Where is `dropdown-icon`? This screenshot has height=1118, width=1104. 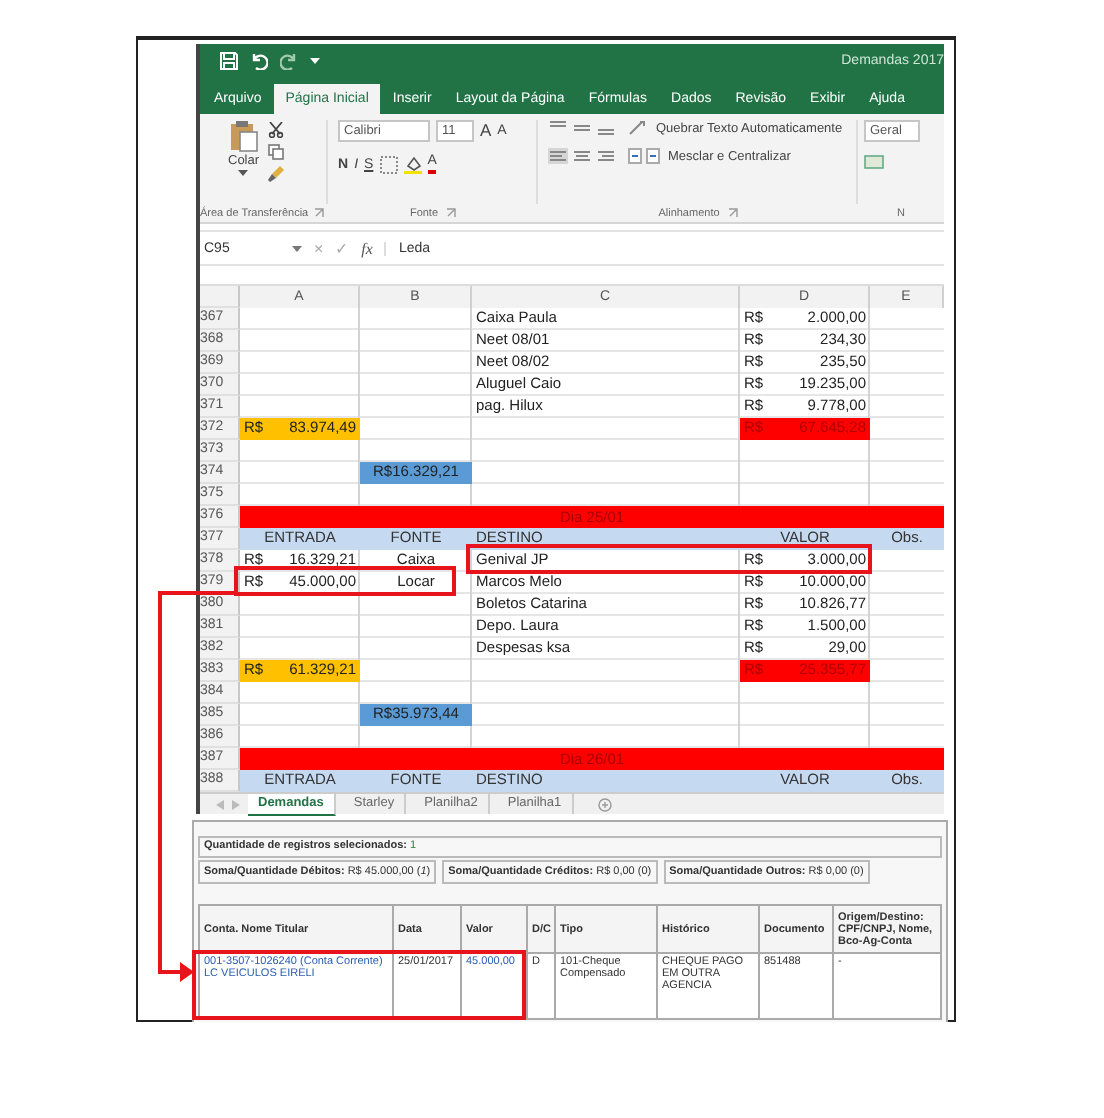
dropdown-icon is located at coordinates (315, 61).